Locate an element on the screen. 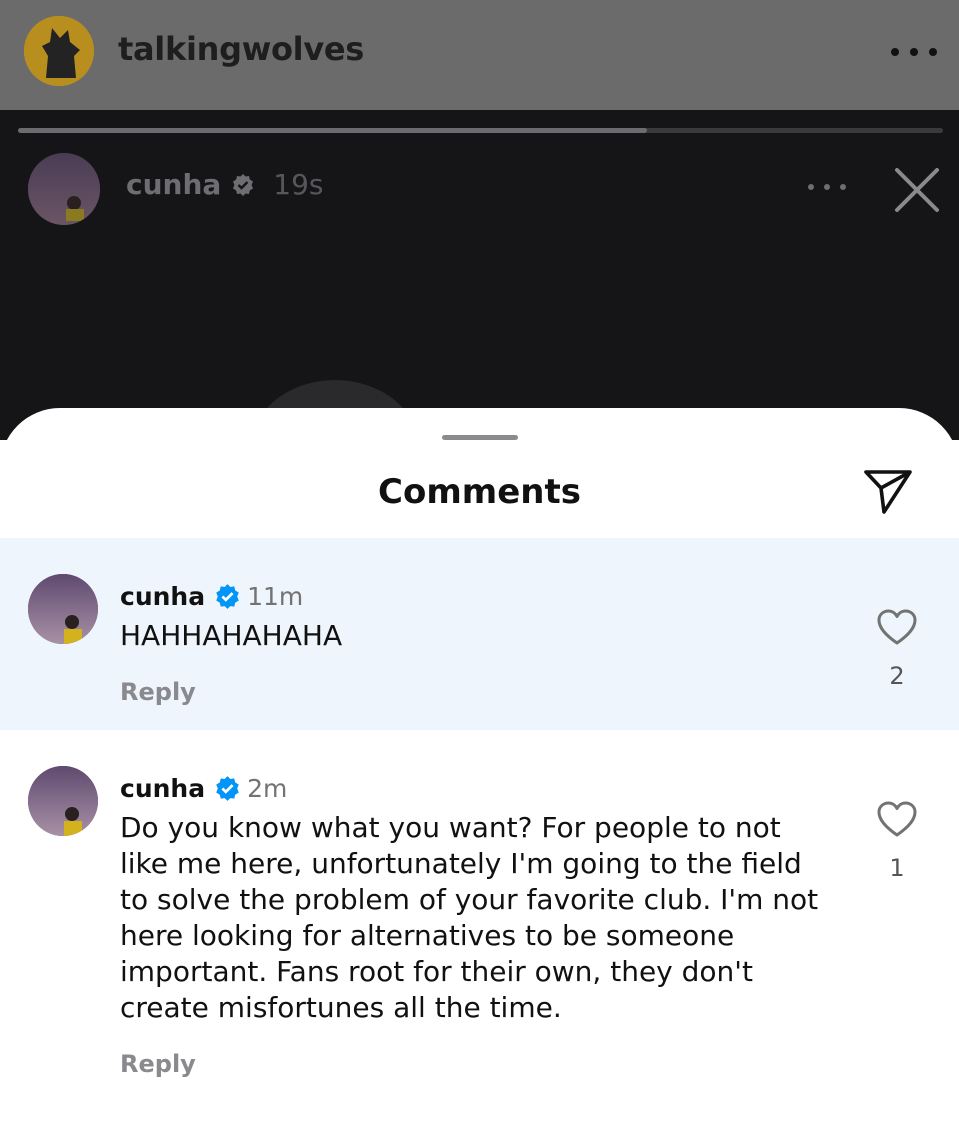 This screenshot has height=1126, width=959. story-timestamp: 19s is located at coordinates (298, 184).